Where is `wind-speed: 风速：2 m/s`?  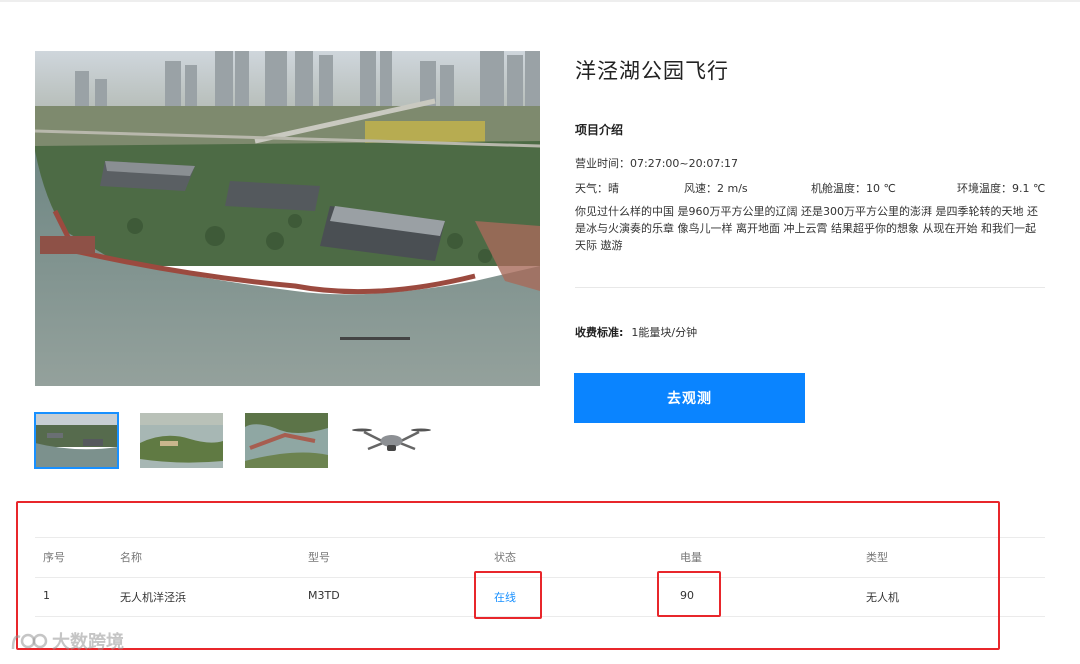 wind-speed: 风速：2 m/s is located at coordinates (716, 188).